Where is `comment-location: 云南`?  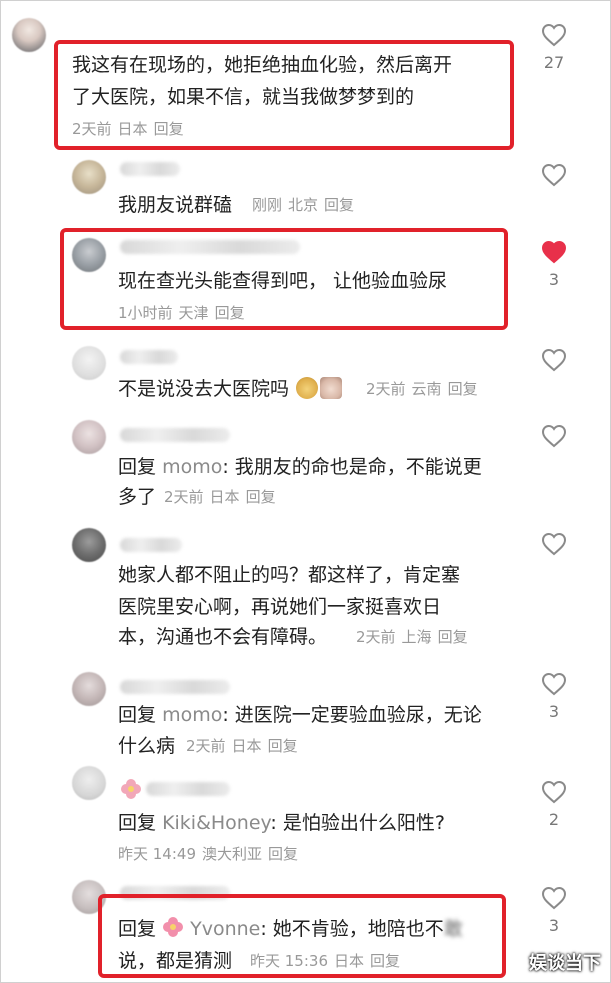
comment-location: 云南 is located at coordinates (426, 389).